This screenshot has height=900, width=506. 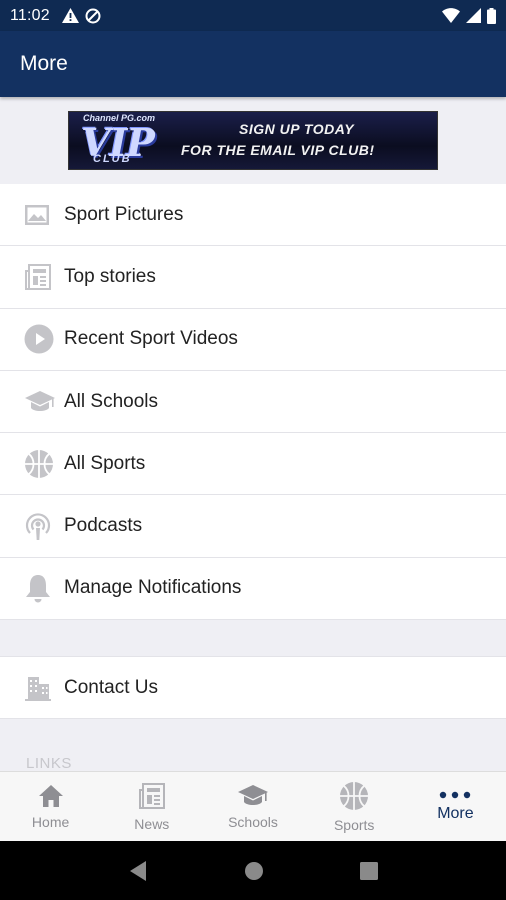 What do you see at coordinates (30, 15) in the screenshot?
I see `status-time: 11:02` at bounding box center [30, 15].